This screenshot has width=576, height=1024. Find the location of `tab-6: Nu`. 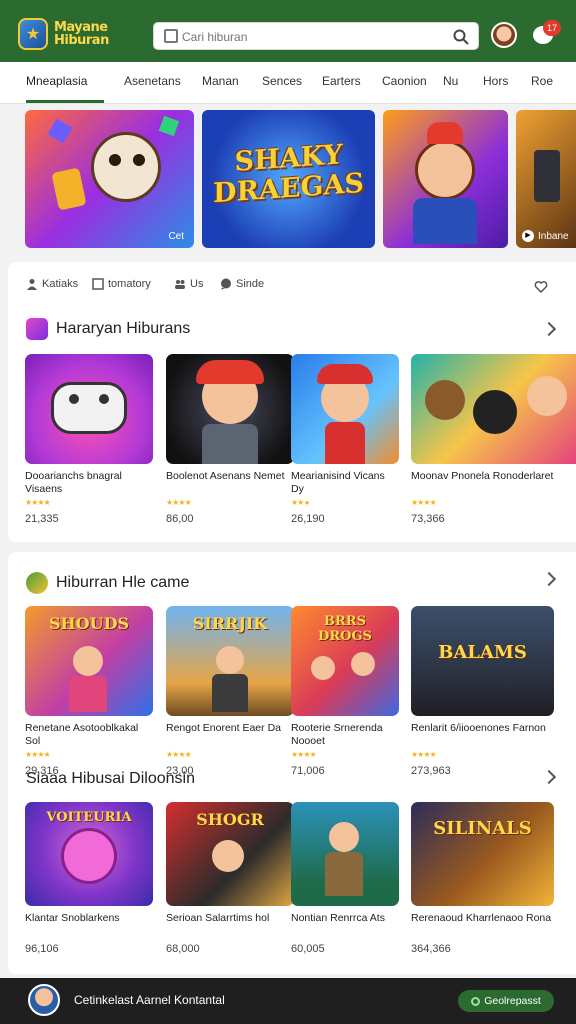

tab-6: Nu is located at coordinates (450, 81).